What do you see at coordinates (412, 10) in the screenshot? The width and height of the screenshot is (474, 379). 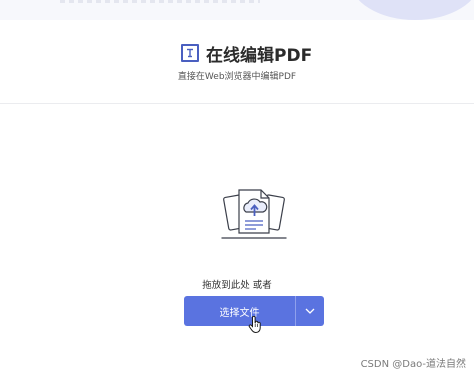 I see `decoration-blob` at bounding box center [412, 10].